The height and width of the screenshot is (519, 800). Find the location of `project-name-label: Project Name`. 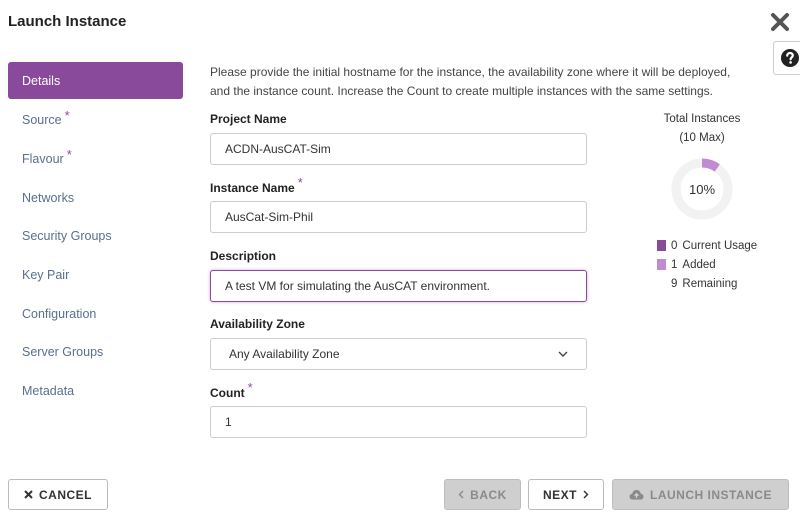

project-name-label: Project Name is located at coordinates (248, 119).